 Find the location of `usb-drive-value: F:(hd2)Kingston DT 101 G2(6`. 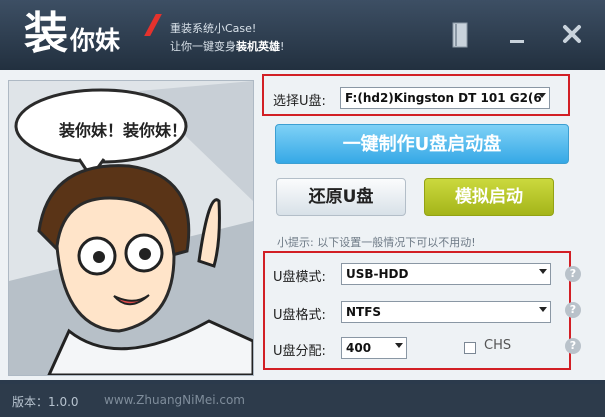

usb-drive-value: F:(hd2)Kingston DT 101 G2(6 is located at coordinates (443, 98).